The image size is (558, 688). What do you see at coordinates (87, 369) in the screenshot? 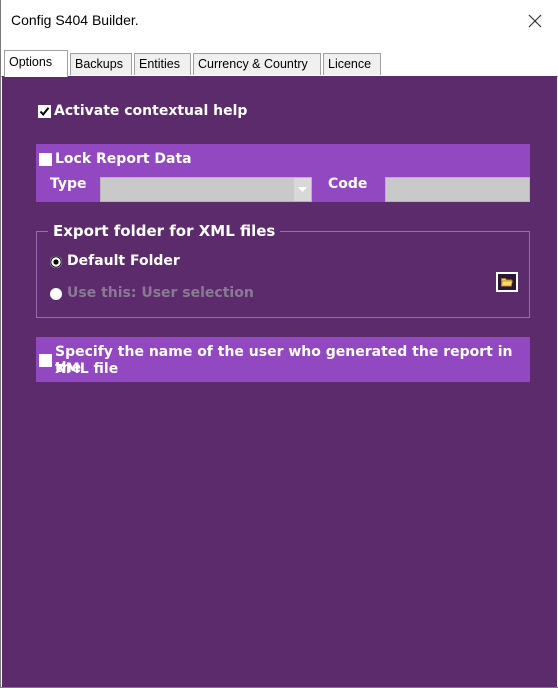
I see `user-name-label-line2: XML file` at bounding box center [87, 369].